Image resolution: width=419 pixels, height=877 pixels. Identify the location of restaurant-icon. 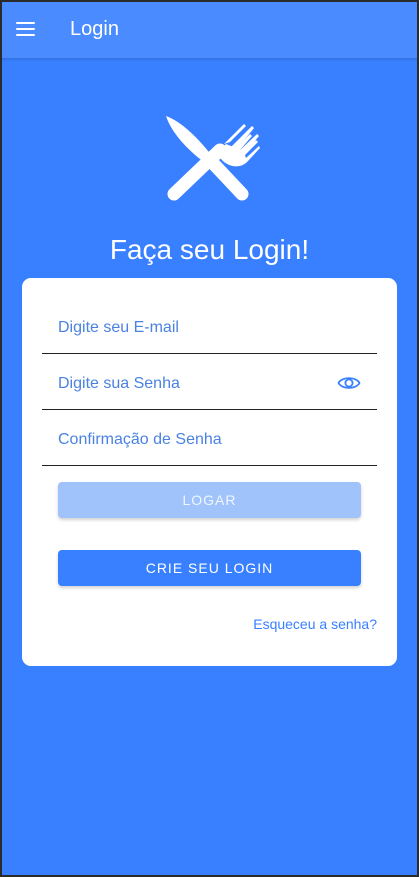
(213, 158).